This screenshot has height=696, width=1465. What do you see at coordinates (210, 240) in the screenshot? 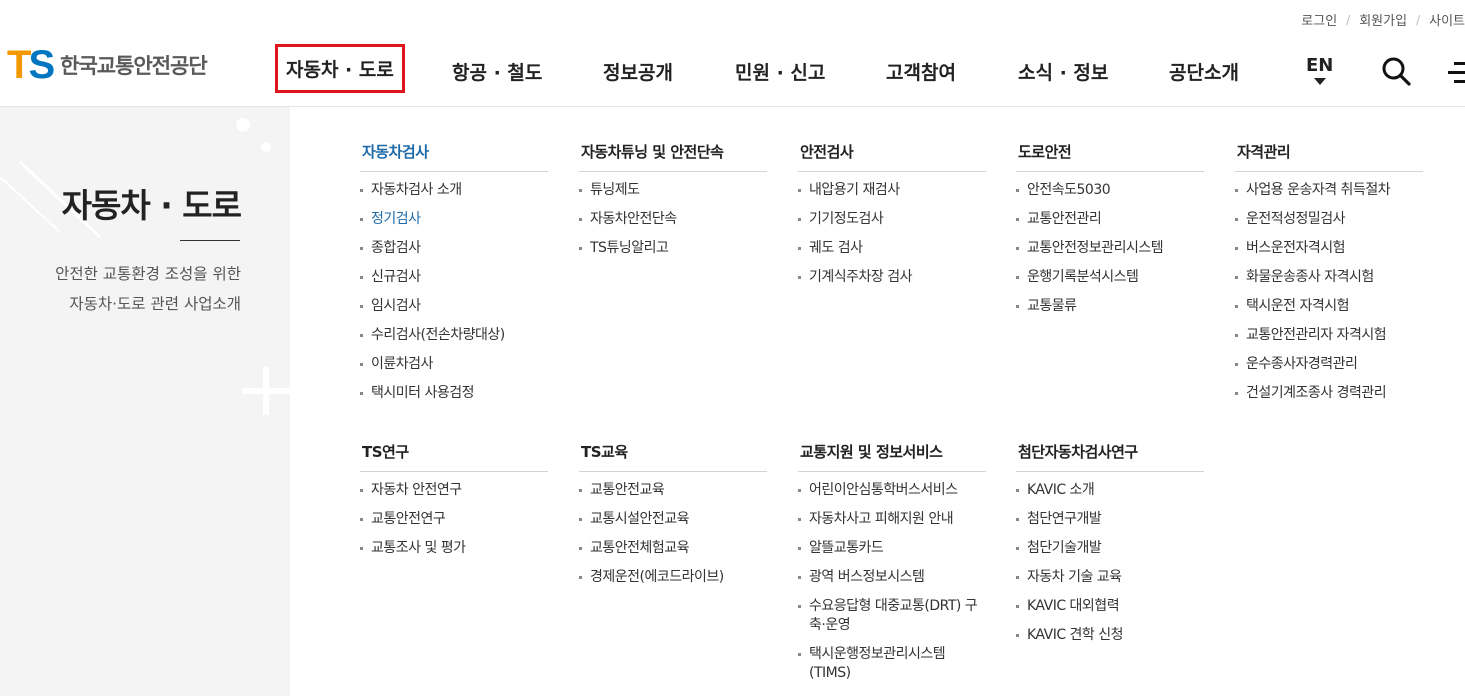
I see `divider` at bounding box center [210, 240].